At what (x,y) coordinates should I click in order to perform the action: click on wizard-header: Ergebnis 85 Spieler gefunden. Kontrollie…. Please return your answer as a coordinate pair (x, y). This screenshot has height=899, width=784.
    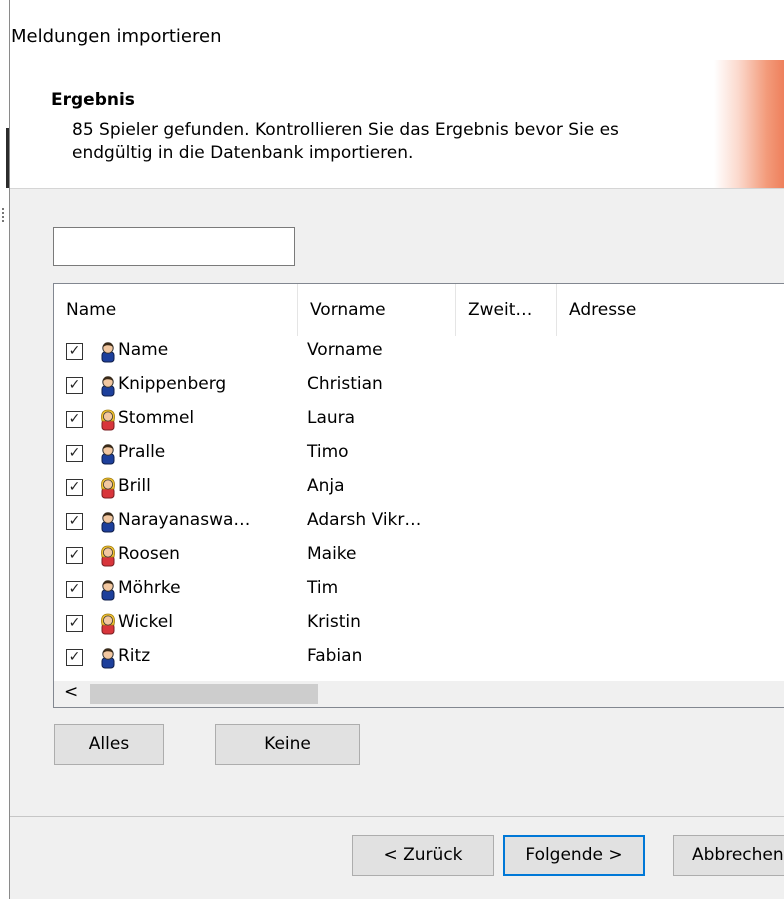
    Looking at the image, I should click on (397, 124).